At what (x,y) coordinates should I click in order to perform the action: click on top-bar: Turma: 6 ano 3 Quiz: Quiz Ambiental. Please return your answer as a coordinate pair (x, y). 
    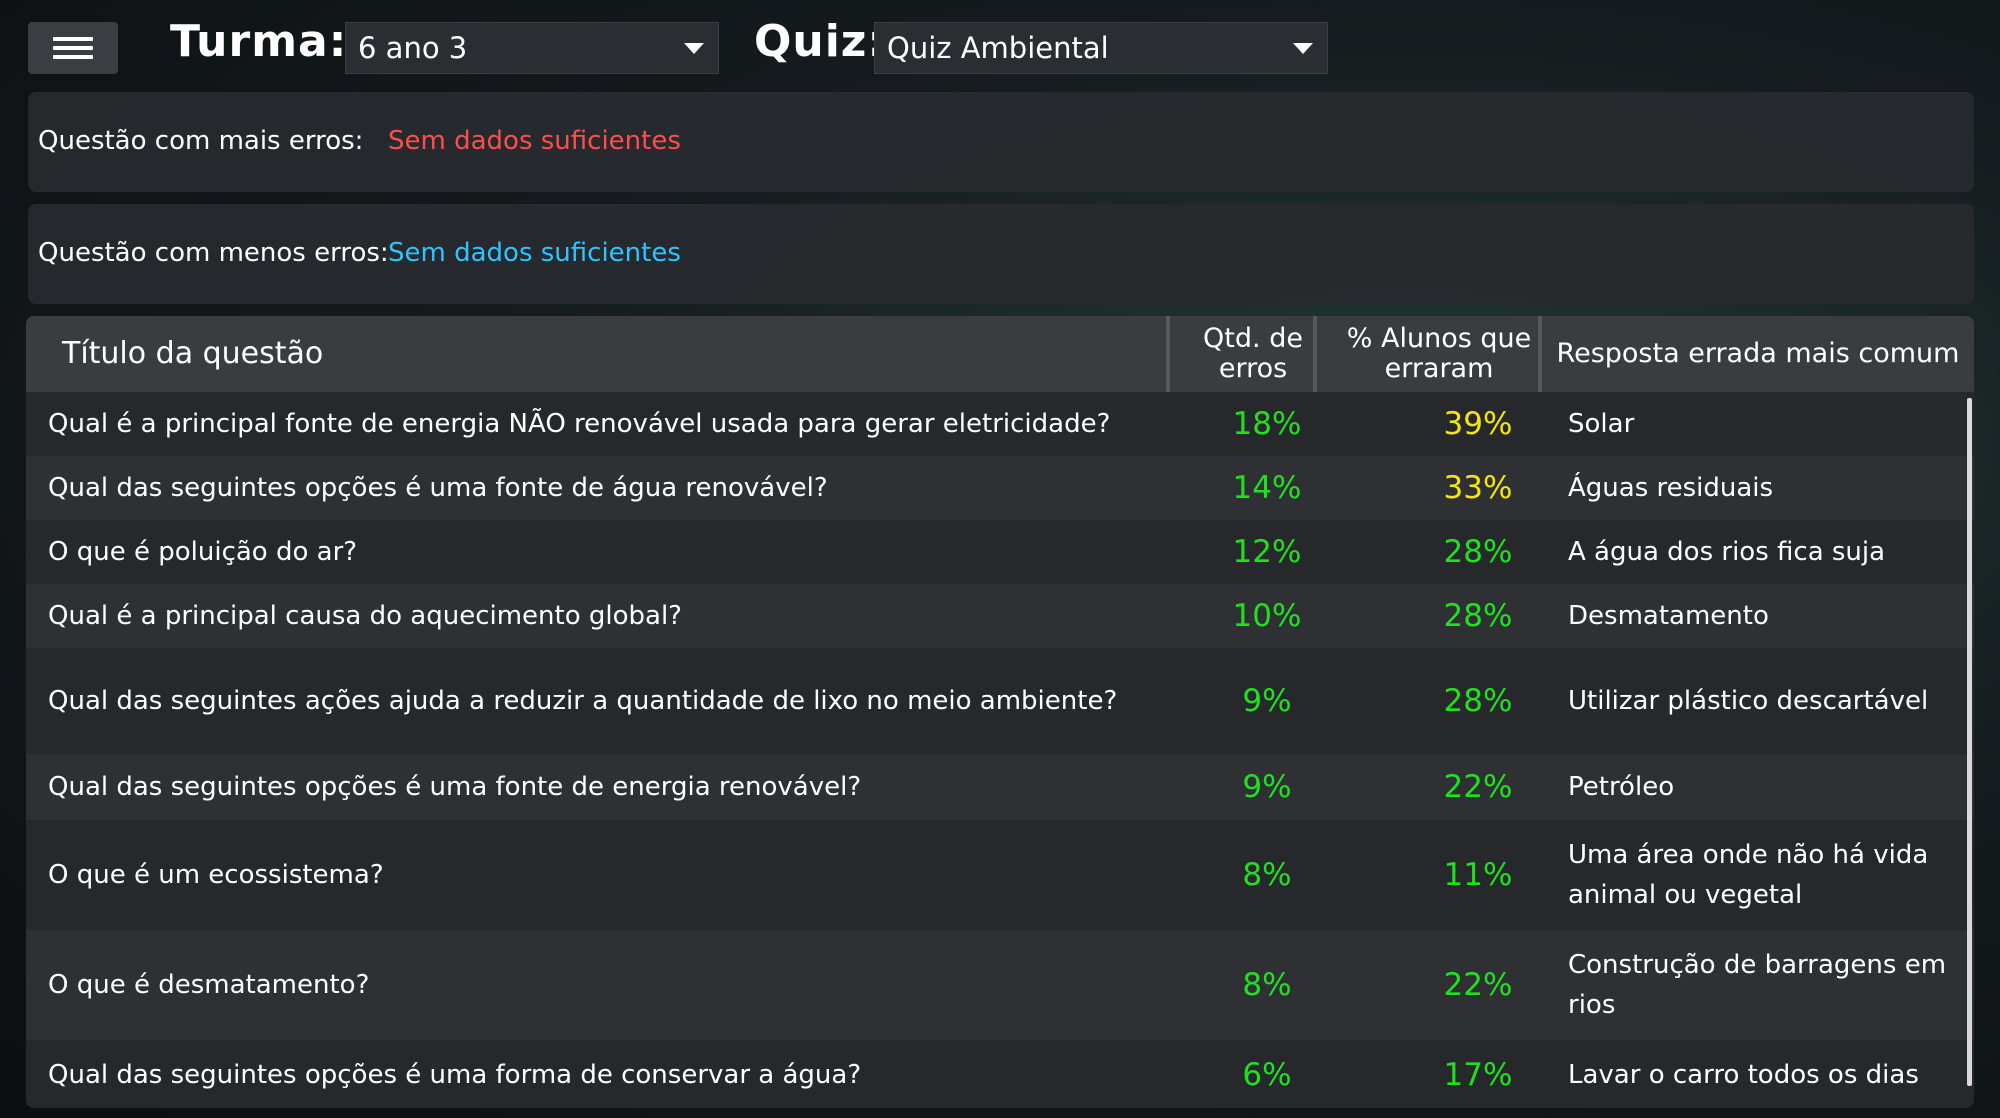
    Looking at the image, I should click on (1000, 46).